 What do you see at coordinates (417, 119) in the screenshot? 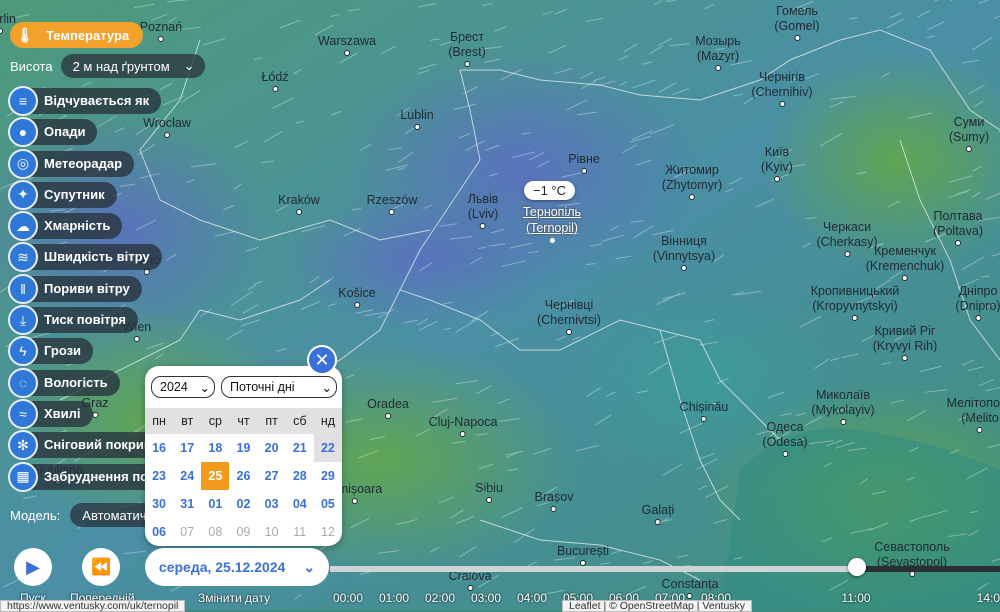
I see `city-label: Lublin` at bounding box center [417, 119].